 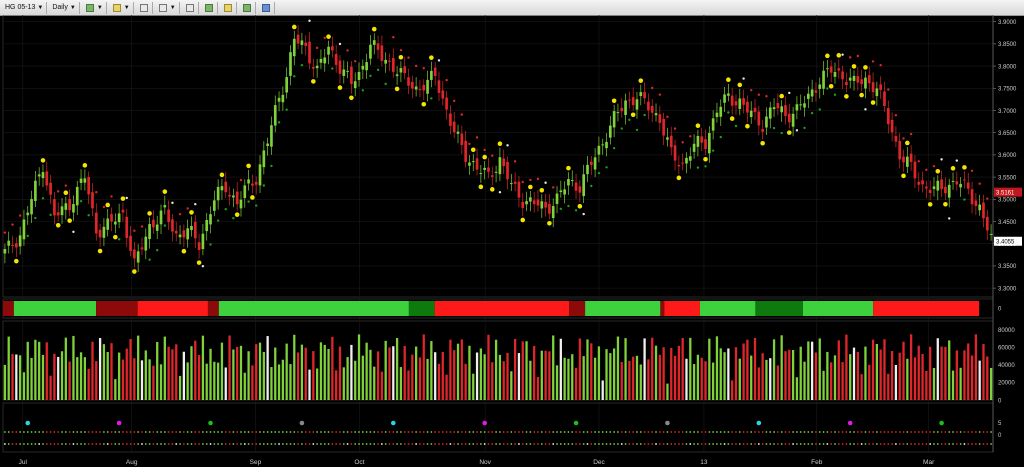 What do you see at coordinates (209, 7) in the screenshot?
I see `indicators-button` at bounding box center [209, 7].